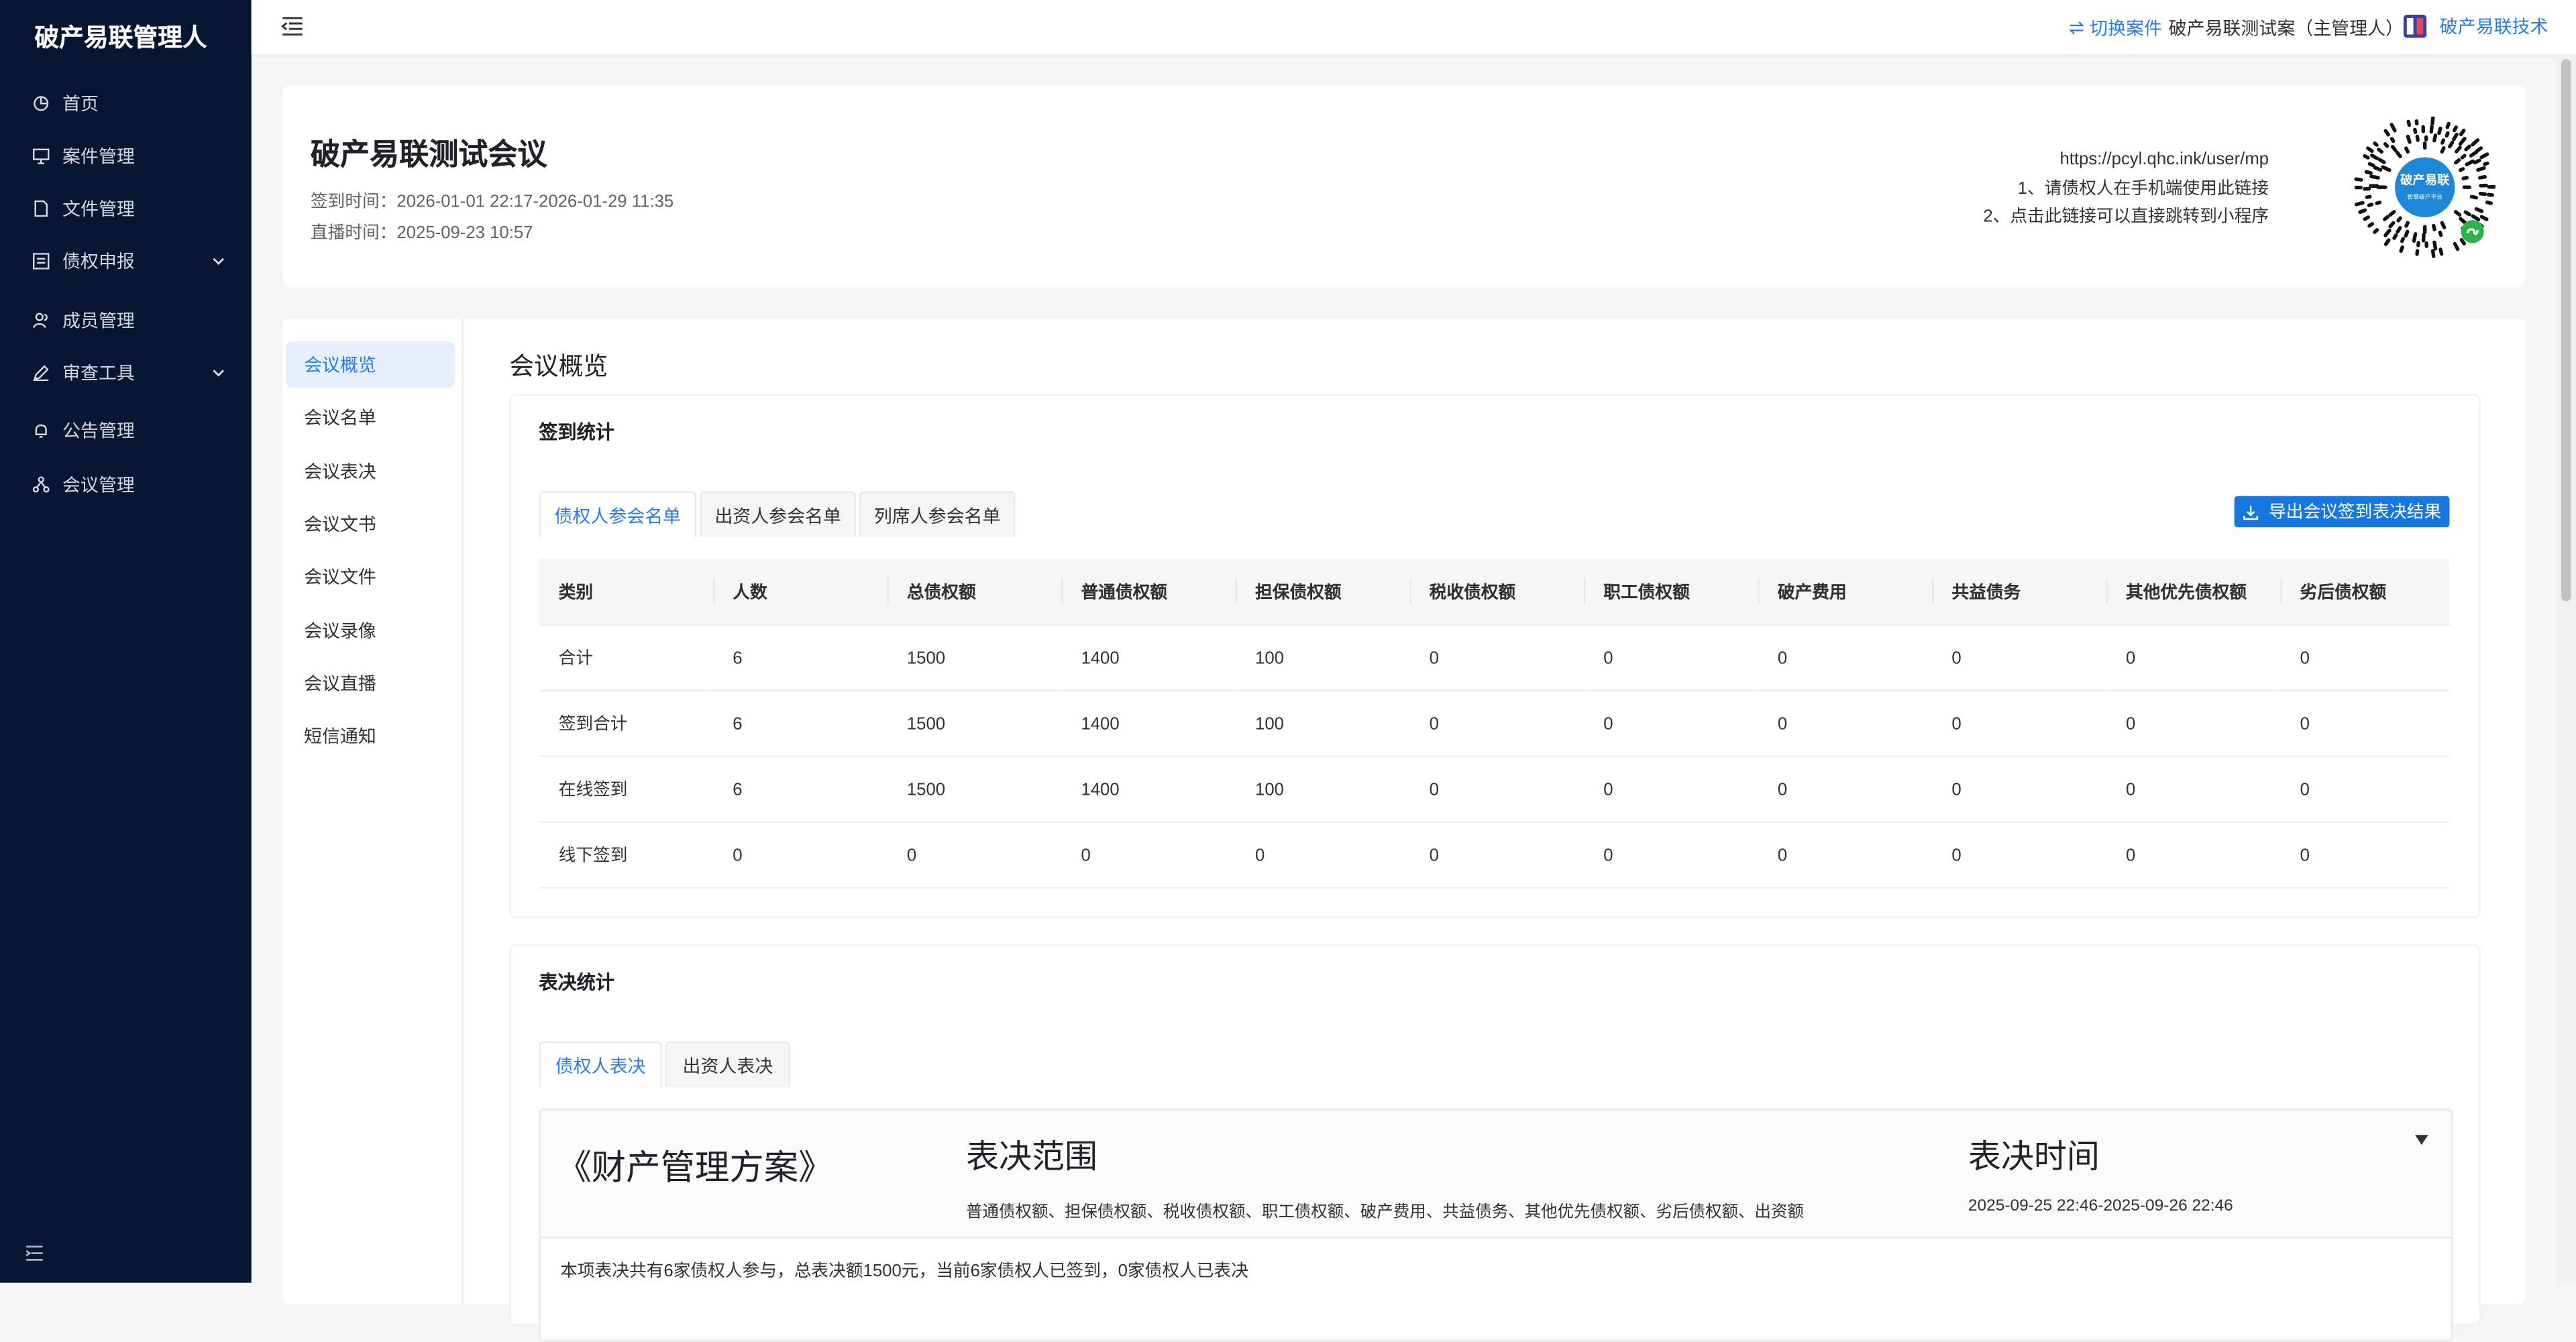 The image size is (2576, 1342). I want to click on swap-icon, so click(2076, 28).